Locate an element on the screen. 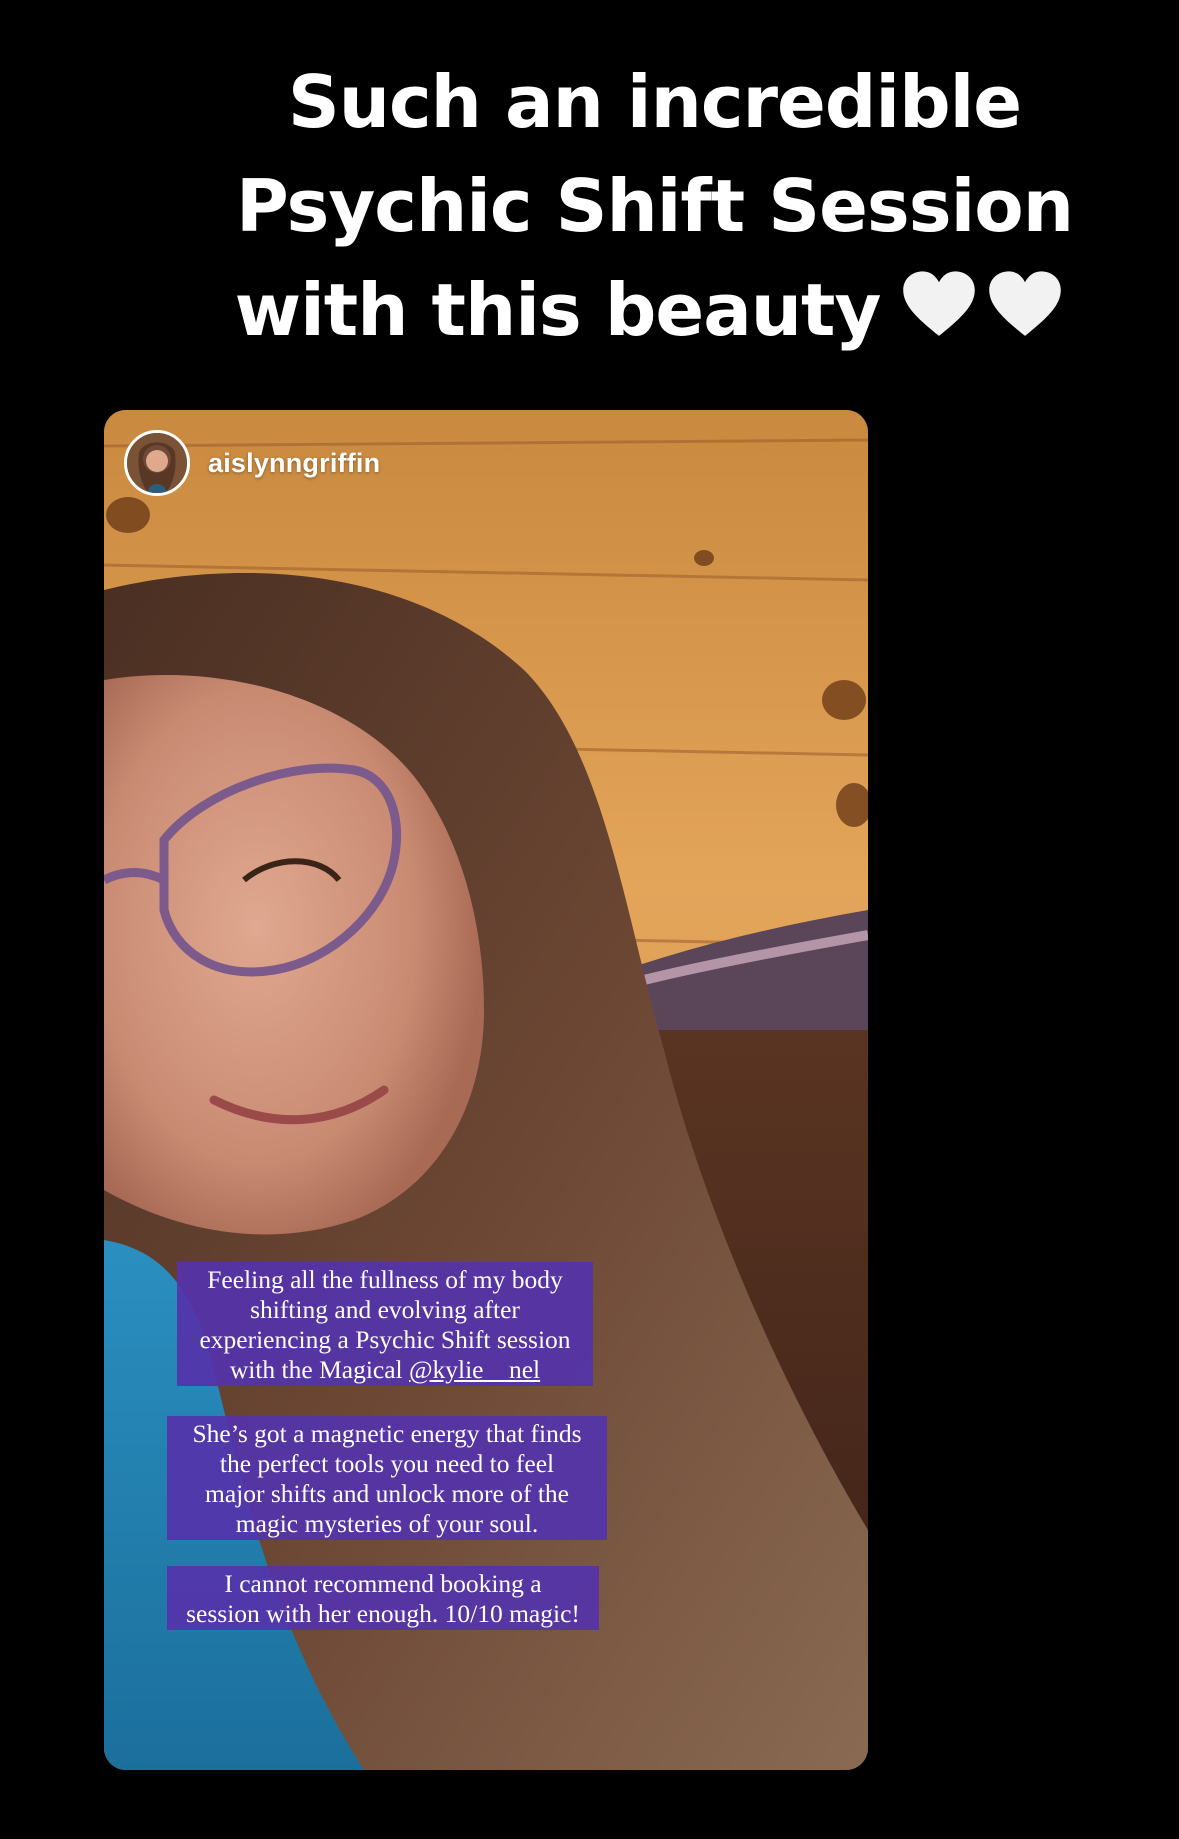 The height and width of the screenshot is (1839, 1179). story-author: aislynngriffin is located at coordinates (252, 463).